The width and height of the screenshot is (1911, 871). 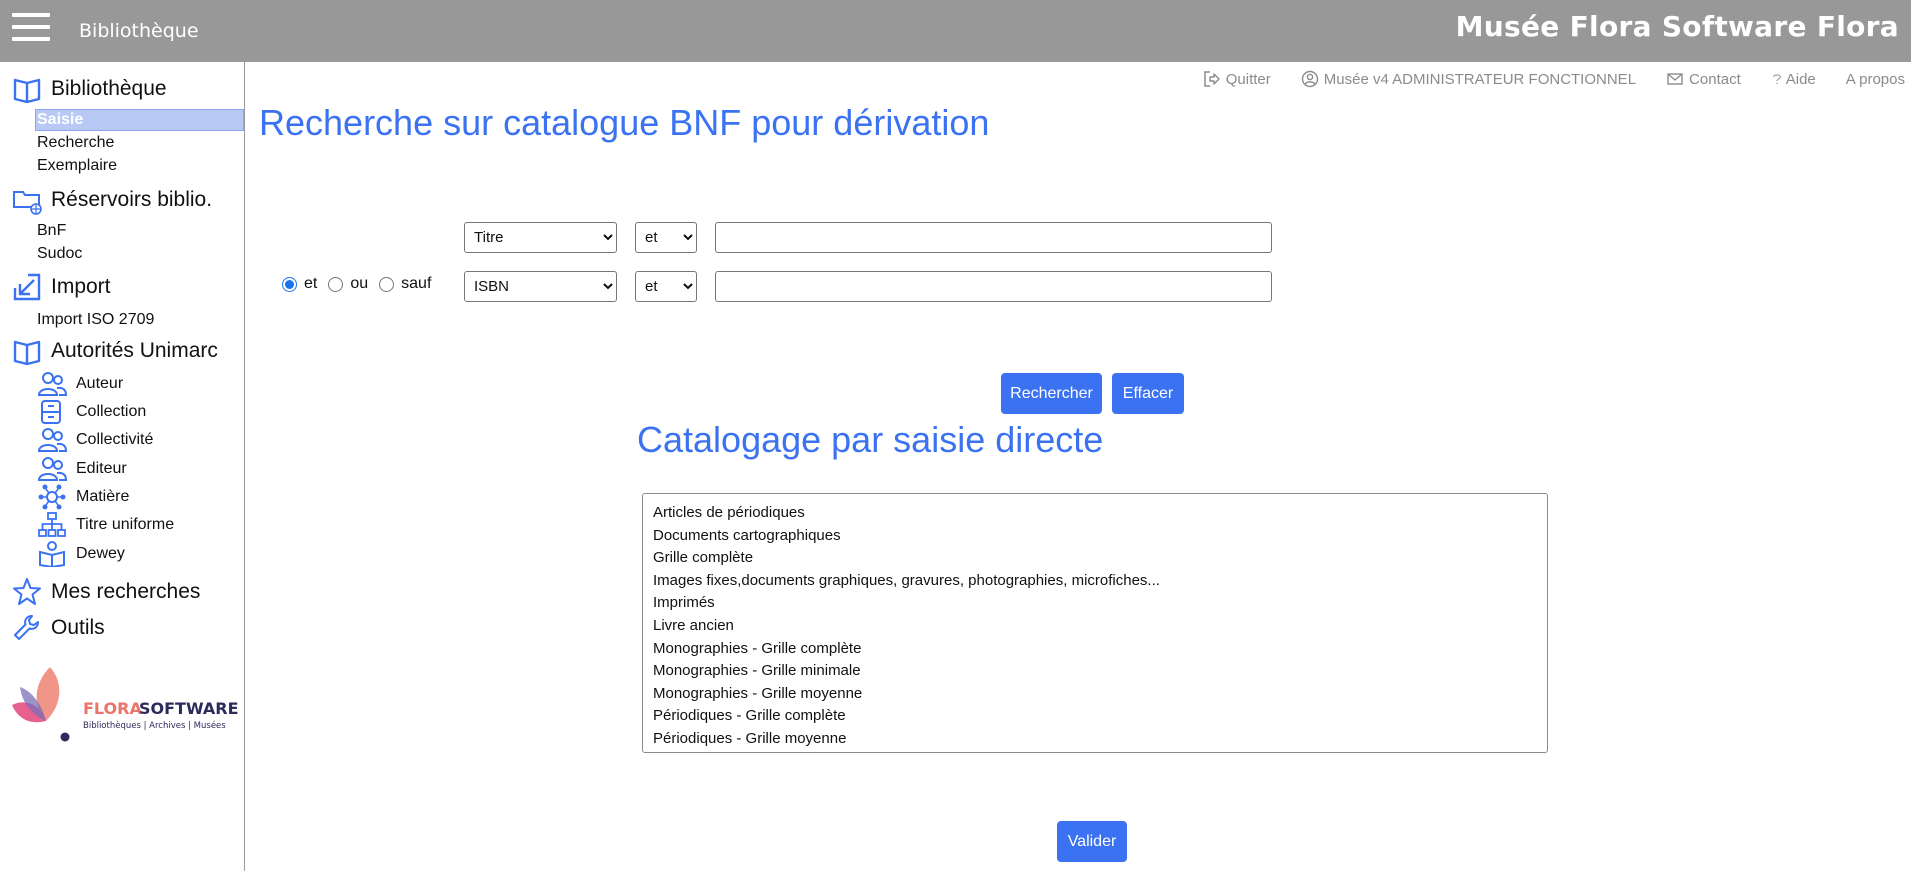 What do you see at coordinates (51, 231) in the screenshot?
I see `sidebar-item-bnf: BnF` at bounding box center [51, 231].